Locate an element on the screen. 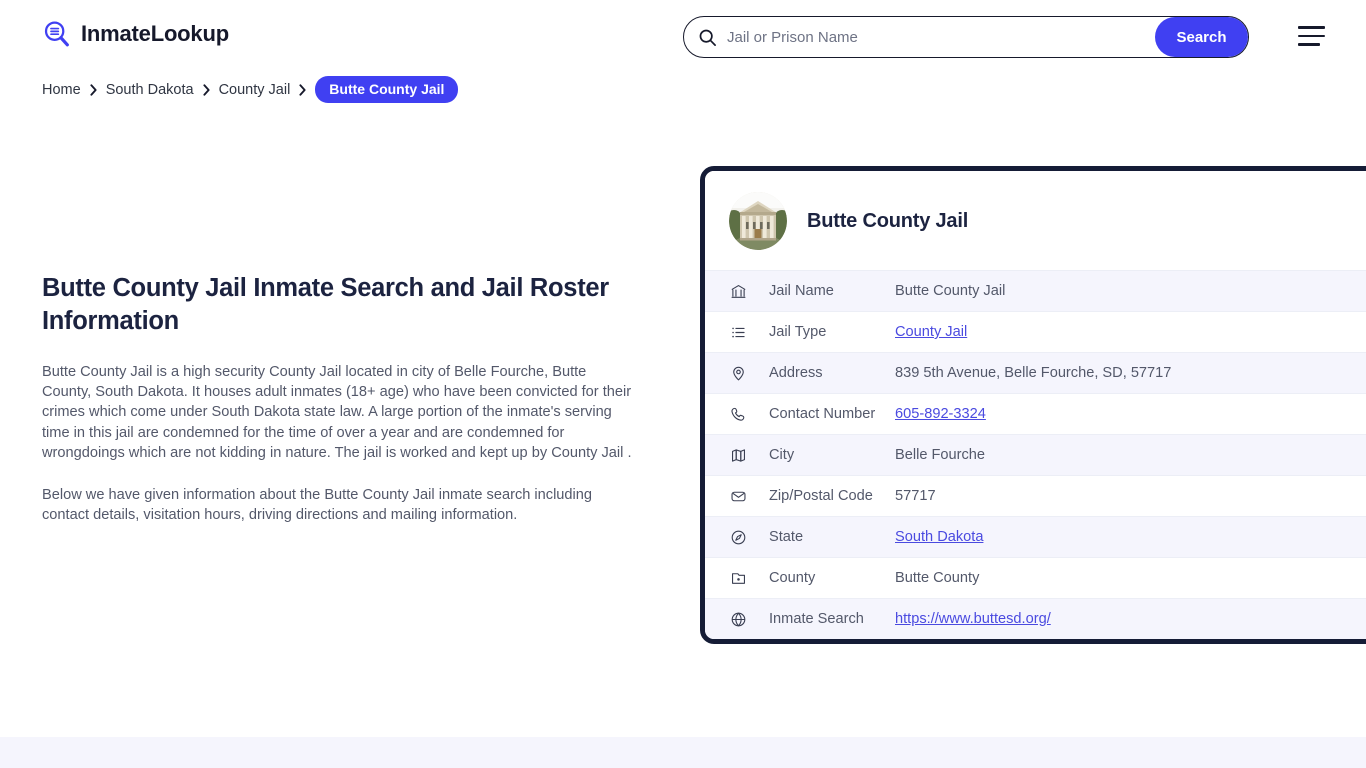  hamburger-menu-icon is located at coordinates (1313, 36).